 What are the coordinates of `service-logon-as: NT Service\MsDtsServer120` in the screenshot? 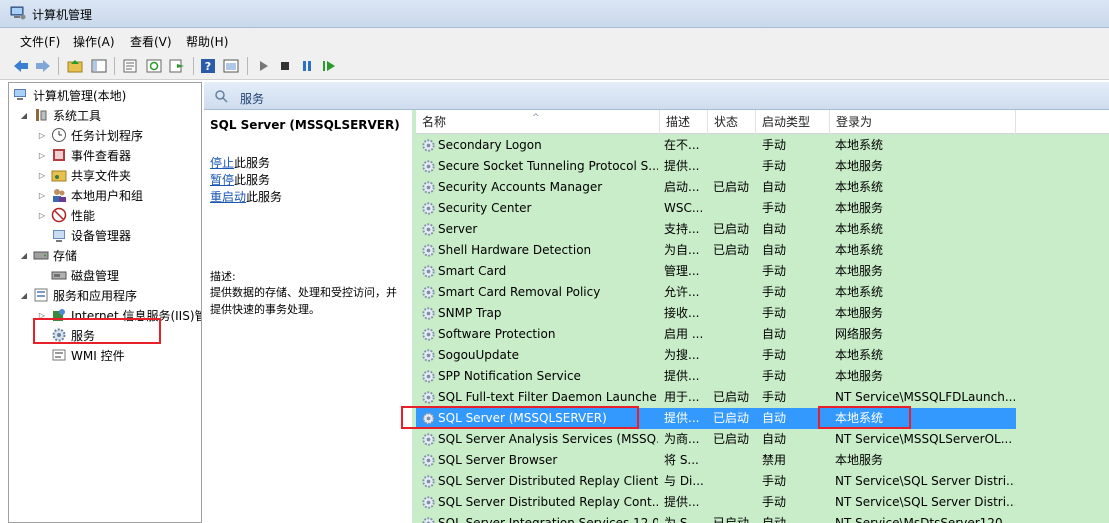 It's located at (919, 519).